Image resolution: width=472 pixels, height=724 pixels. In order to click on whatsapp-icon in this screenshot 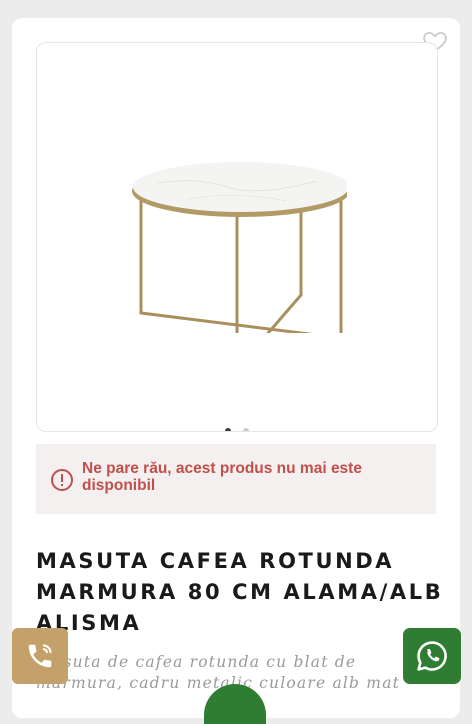, I will do `click(432, 656)`.